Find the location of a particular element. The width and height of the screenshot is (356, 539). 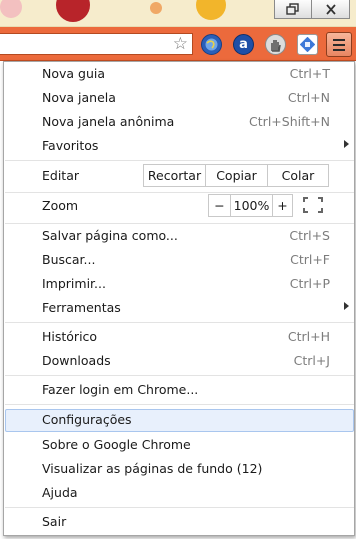

menu-item-shortcut: Ctrl+Shift+N is located at coordinates (289, 121).